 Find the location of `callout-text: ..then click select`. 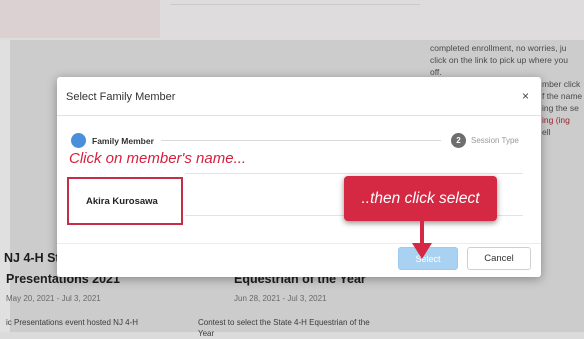

callout-text: ..then click select is located at coordinates (420, 198).